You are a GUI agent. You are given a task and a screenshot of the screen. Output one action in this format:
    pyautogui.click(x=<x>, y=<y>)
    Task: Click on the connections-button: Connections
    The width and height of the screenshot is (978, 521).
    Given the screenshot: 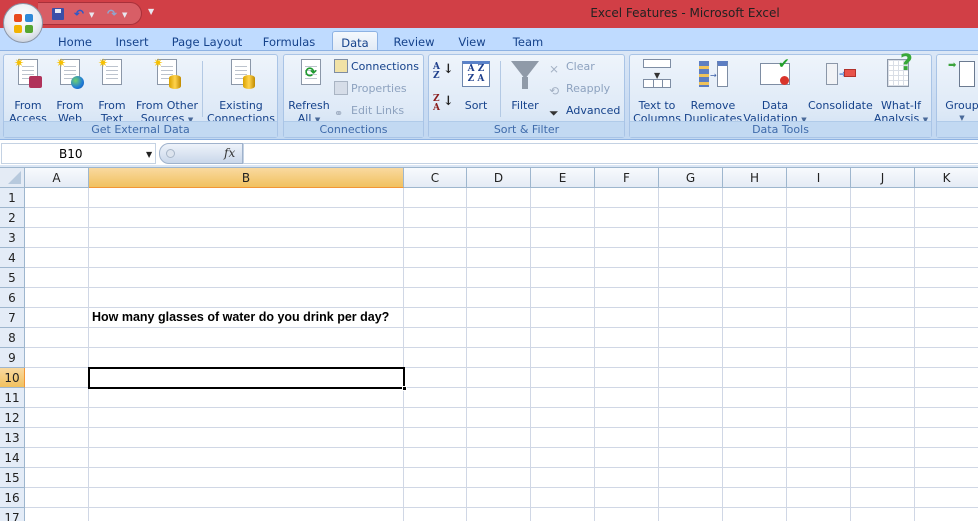 What is the action you would take?
    pyautogui.click(x=376, y=67)
    